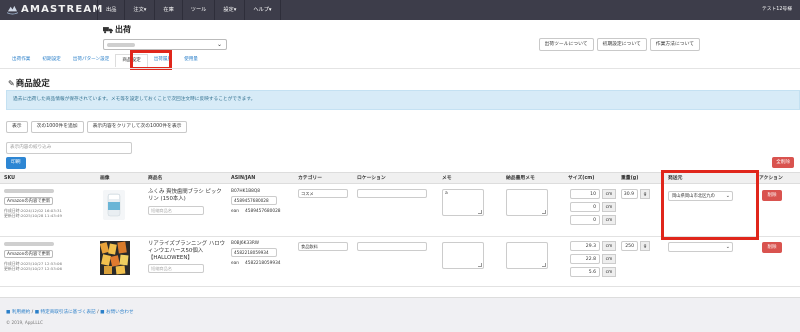 Image resolution: width=800 pixels, height=332 pixels. I want to click on divider, so click(400, 68).